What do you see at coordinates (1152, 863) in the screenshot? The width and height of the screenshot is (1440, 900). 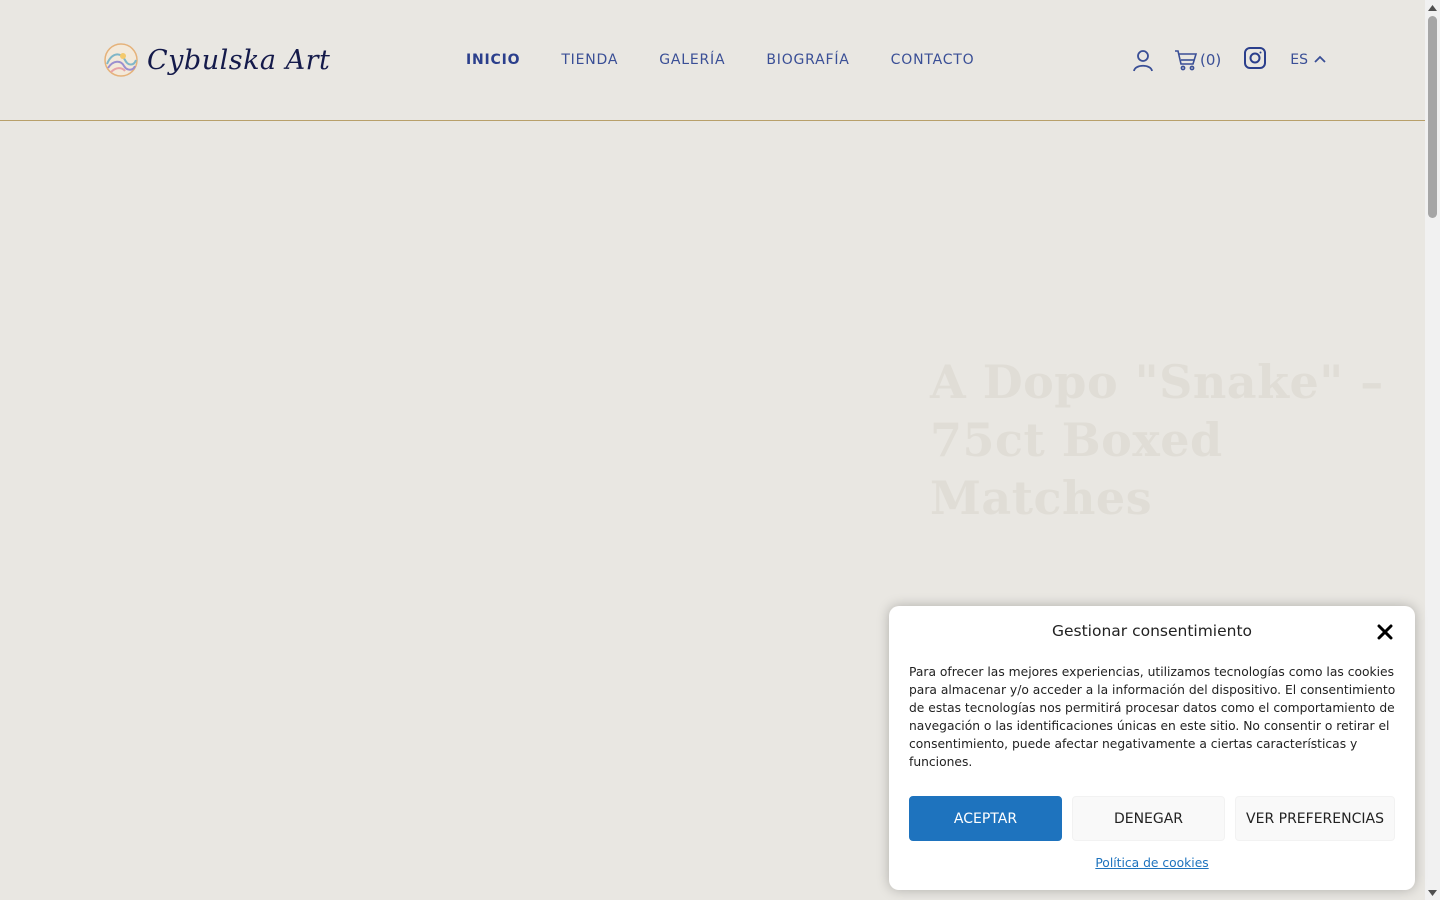 I see `cookie-policy-link: Política de cookies` at bounding box center [1152, 863].